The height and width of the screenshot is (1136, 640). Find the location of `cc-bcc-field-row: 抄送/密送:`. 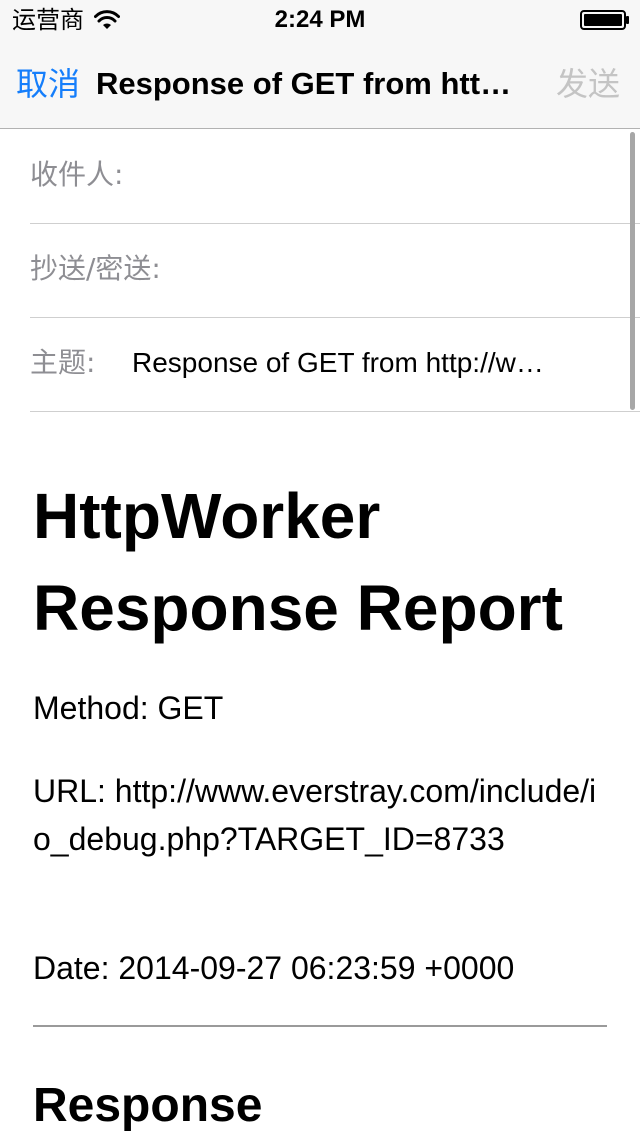

cc-bcc-field-row: 抄送/密送: is located at coordinates (335, 270).